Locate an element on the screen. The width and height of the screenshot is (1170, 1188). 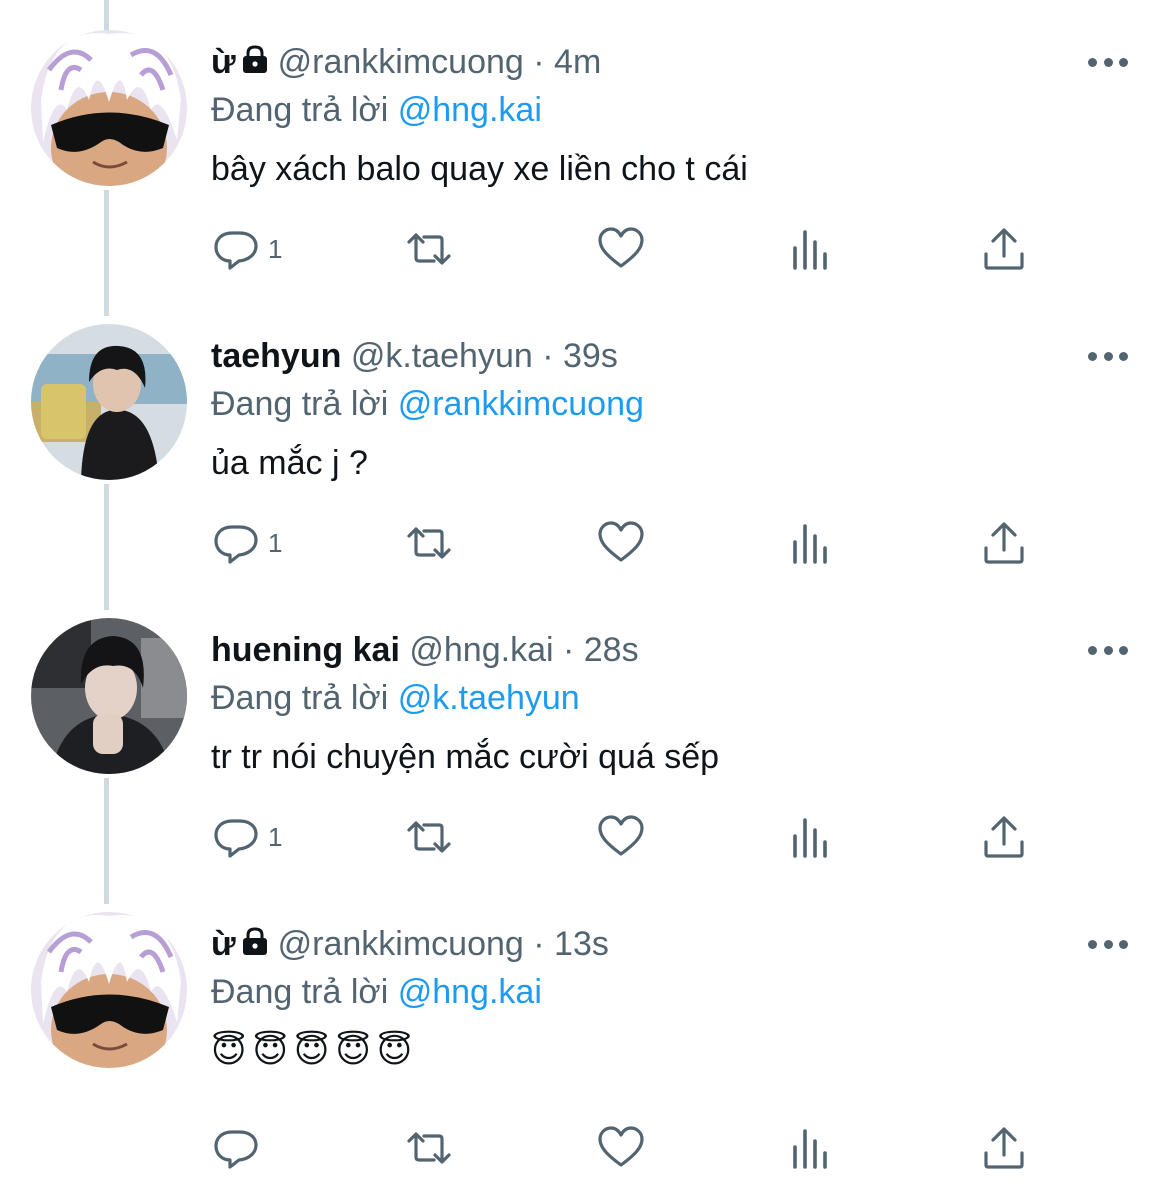
tweet-header: taehyun @k.taehyun · 39s is located at coordinates (650, 356).